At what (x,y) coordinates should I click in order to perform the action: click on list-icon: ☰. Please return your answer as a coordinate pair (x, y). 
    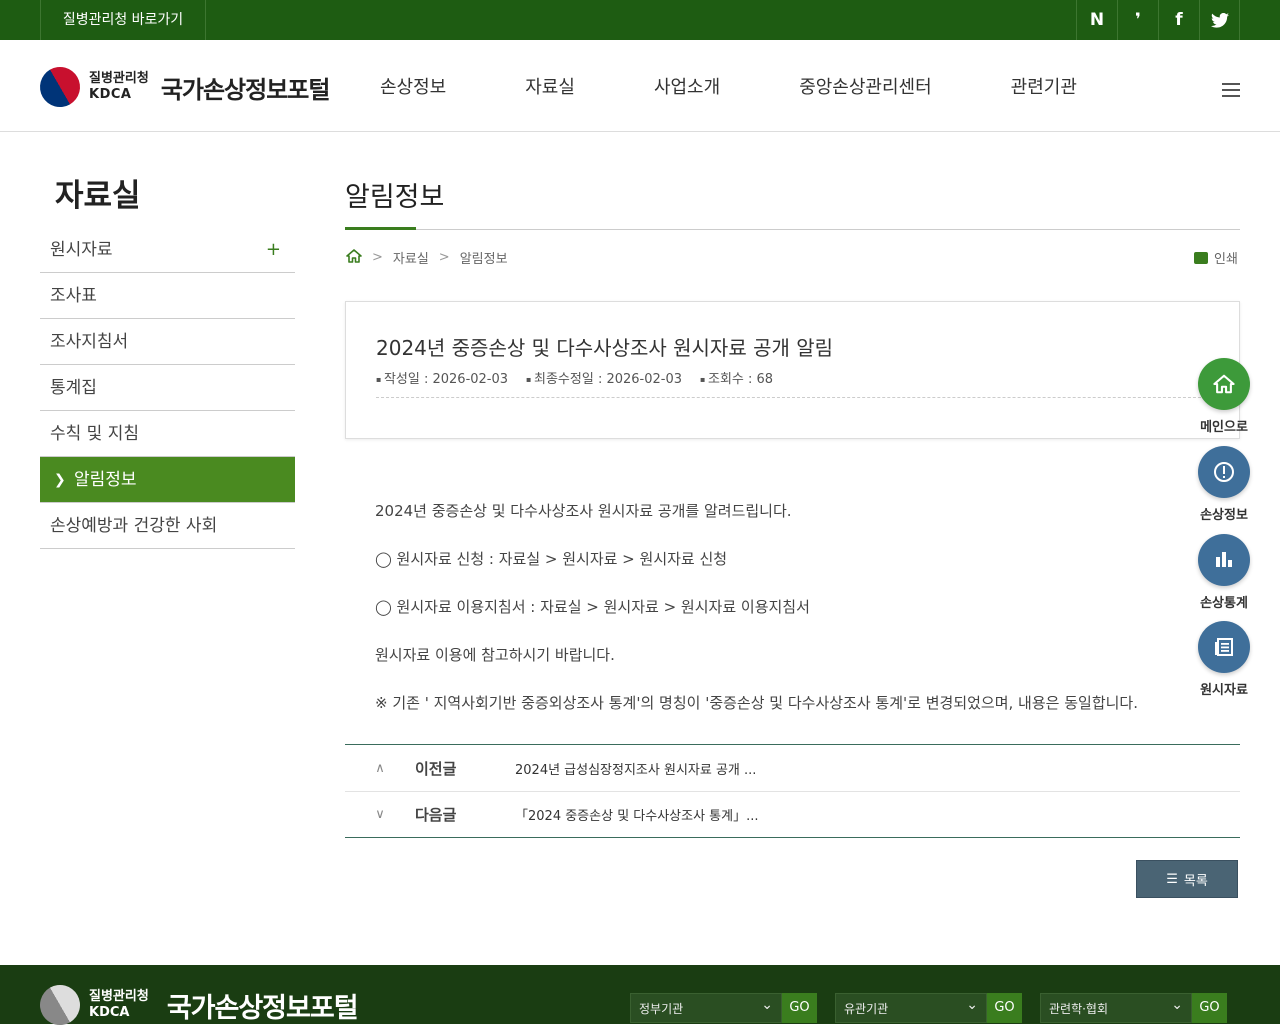
    Looking at the image, I should click on (1172, 879).